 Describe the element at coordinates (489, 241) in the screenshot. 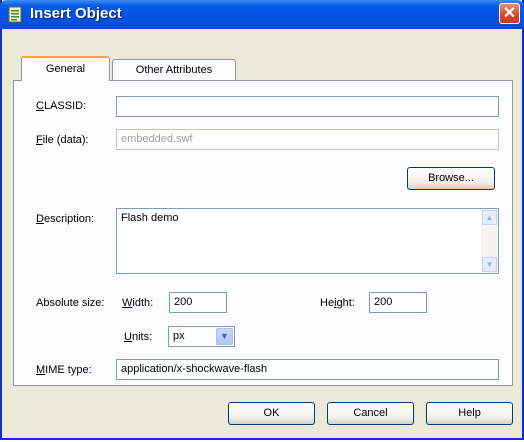

I see `description-scrollbar: ▲ ▼` at that location.